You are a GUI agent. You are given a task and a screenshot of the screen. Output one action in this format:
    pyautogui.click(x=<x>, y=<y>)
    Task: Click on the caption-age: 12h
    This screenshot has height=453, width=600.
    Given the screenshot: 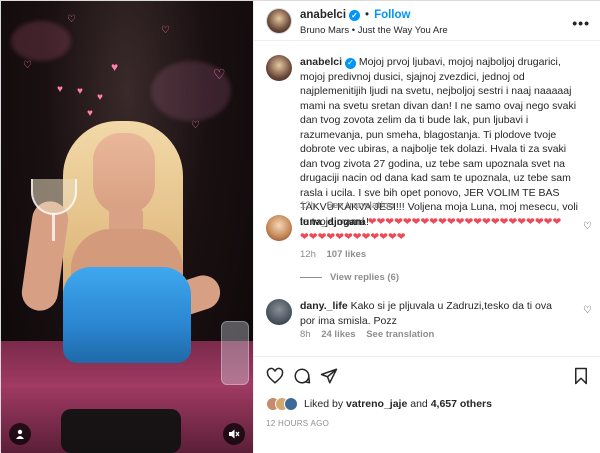 What is the action you would take?
    pyautogui.click(x=308, y=205)
    